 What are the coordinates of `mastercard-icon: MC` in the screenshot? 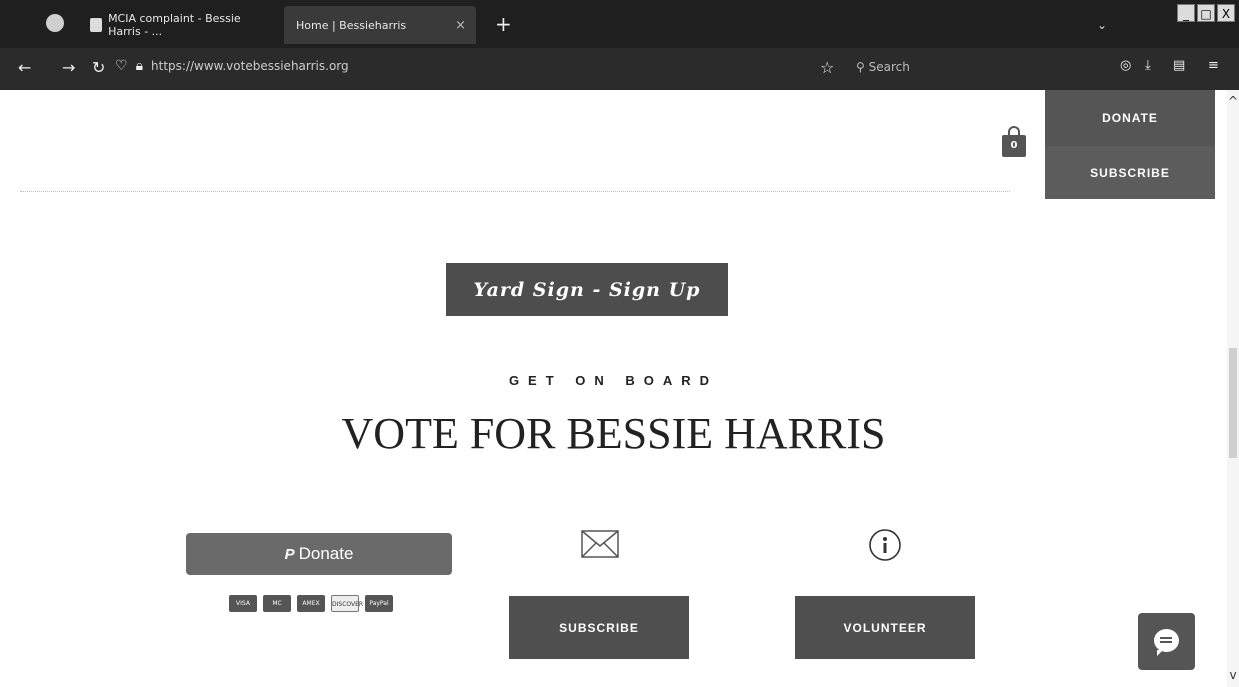 It's located at (277, 603).